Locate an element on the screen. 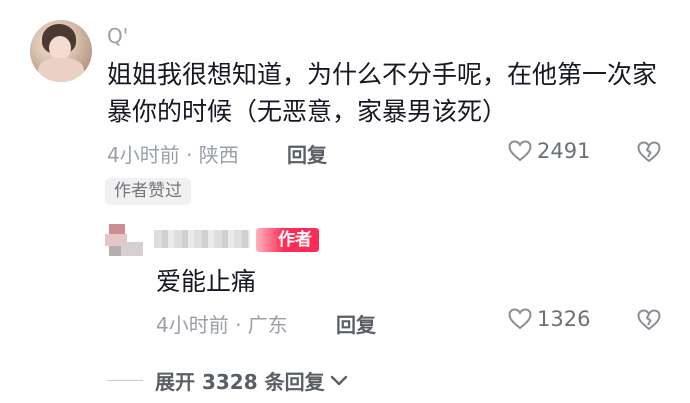 This screenshot has width=690, height=403. reply-like-button: 1326 is located at coordinates (548, 319).